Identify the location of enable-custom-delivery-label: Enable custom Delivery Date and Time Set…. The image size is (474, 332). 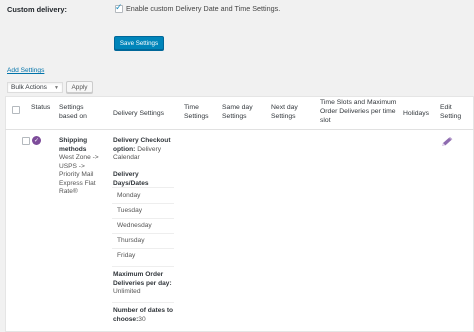
(203, 8).